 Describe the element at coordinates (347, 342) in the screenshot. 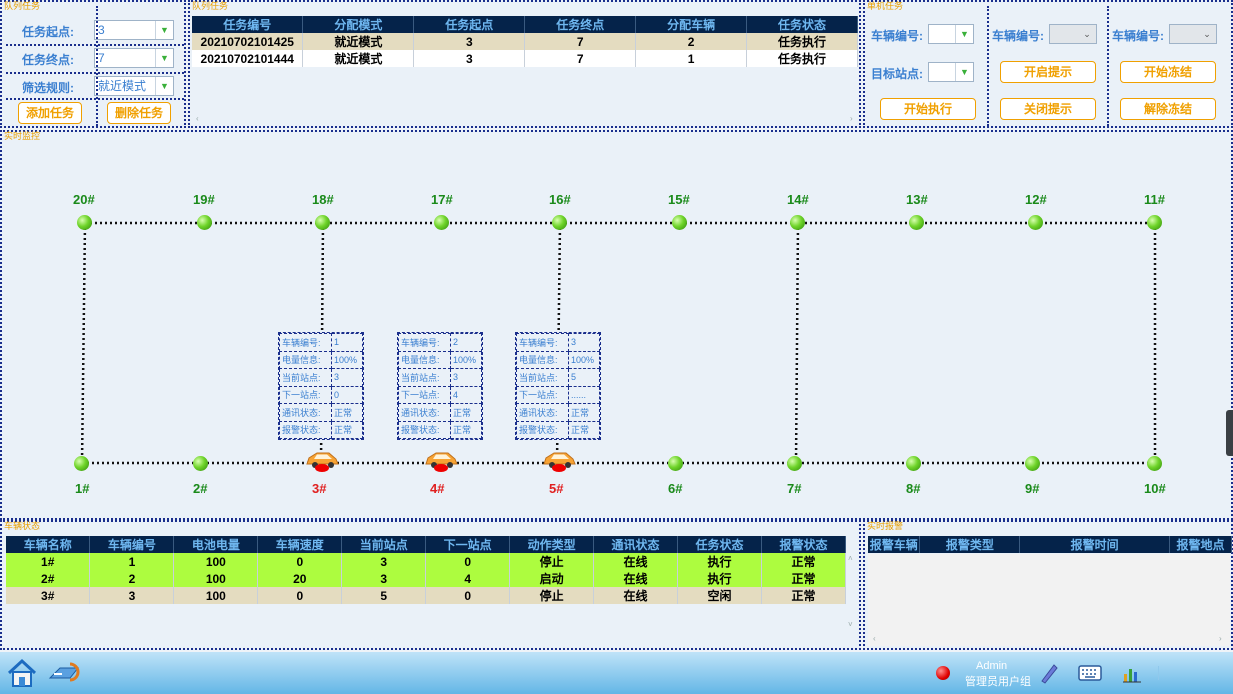

I see `info-value: 1` at that location.